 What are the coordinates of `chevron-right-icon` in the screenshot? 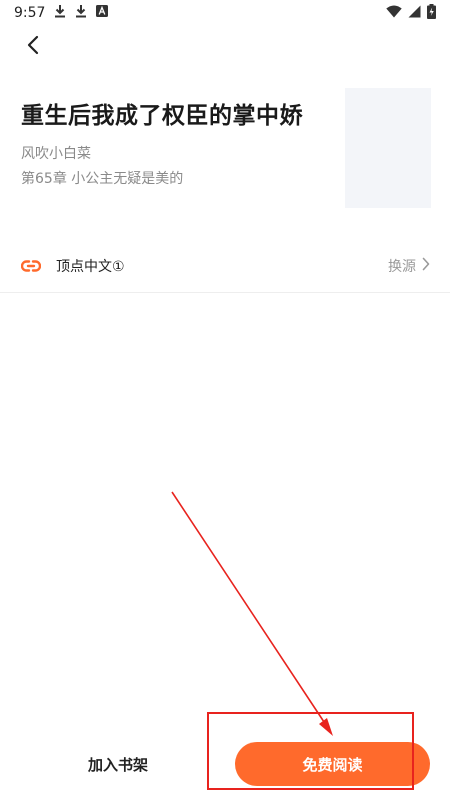 It's located at (426, 266).